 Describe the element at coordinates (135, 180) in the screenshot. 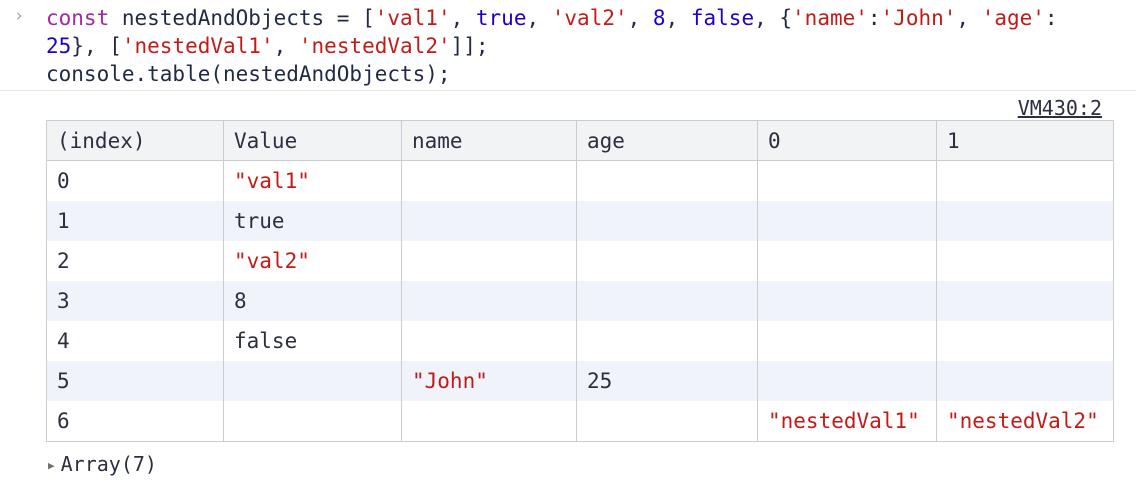

I see `cell-index: 0` at that location.